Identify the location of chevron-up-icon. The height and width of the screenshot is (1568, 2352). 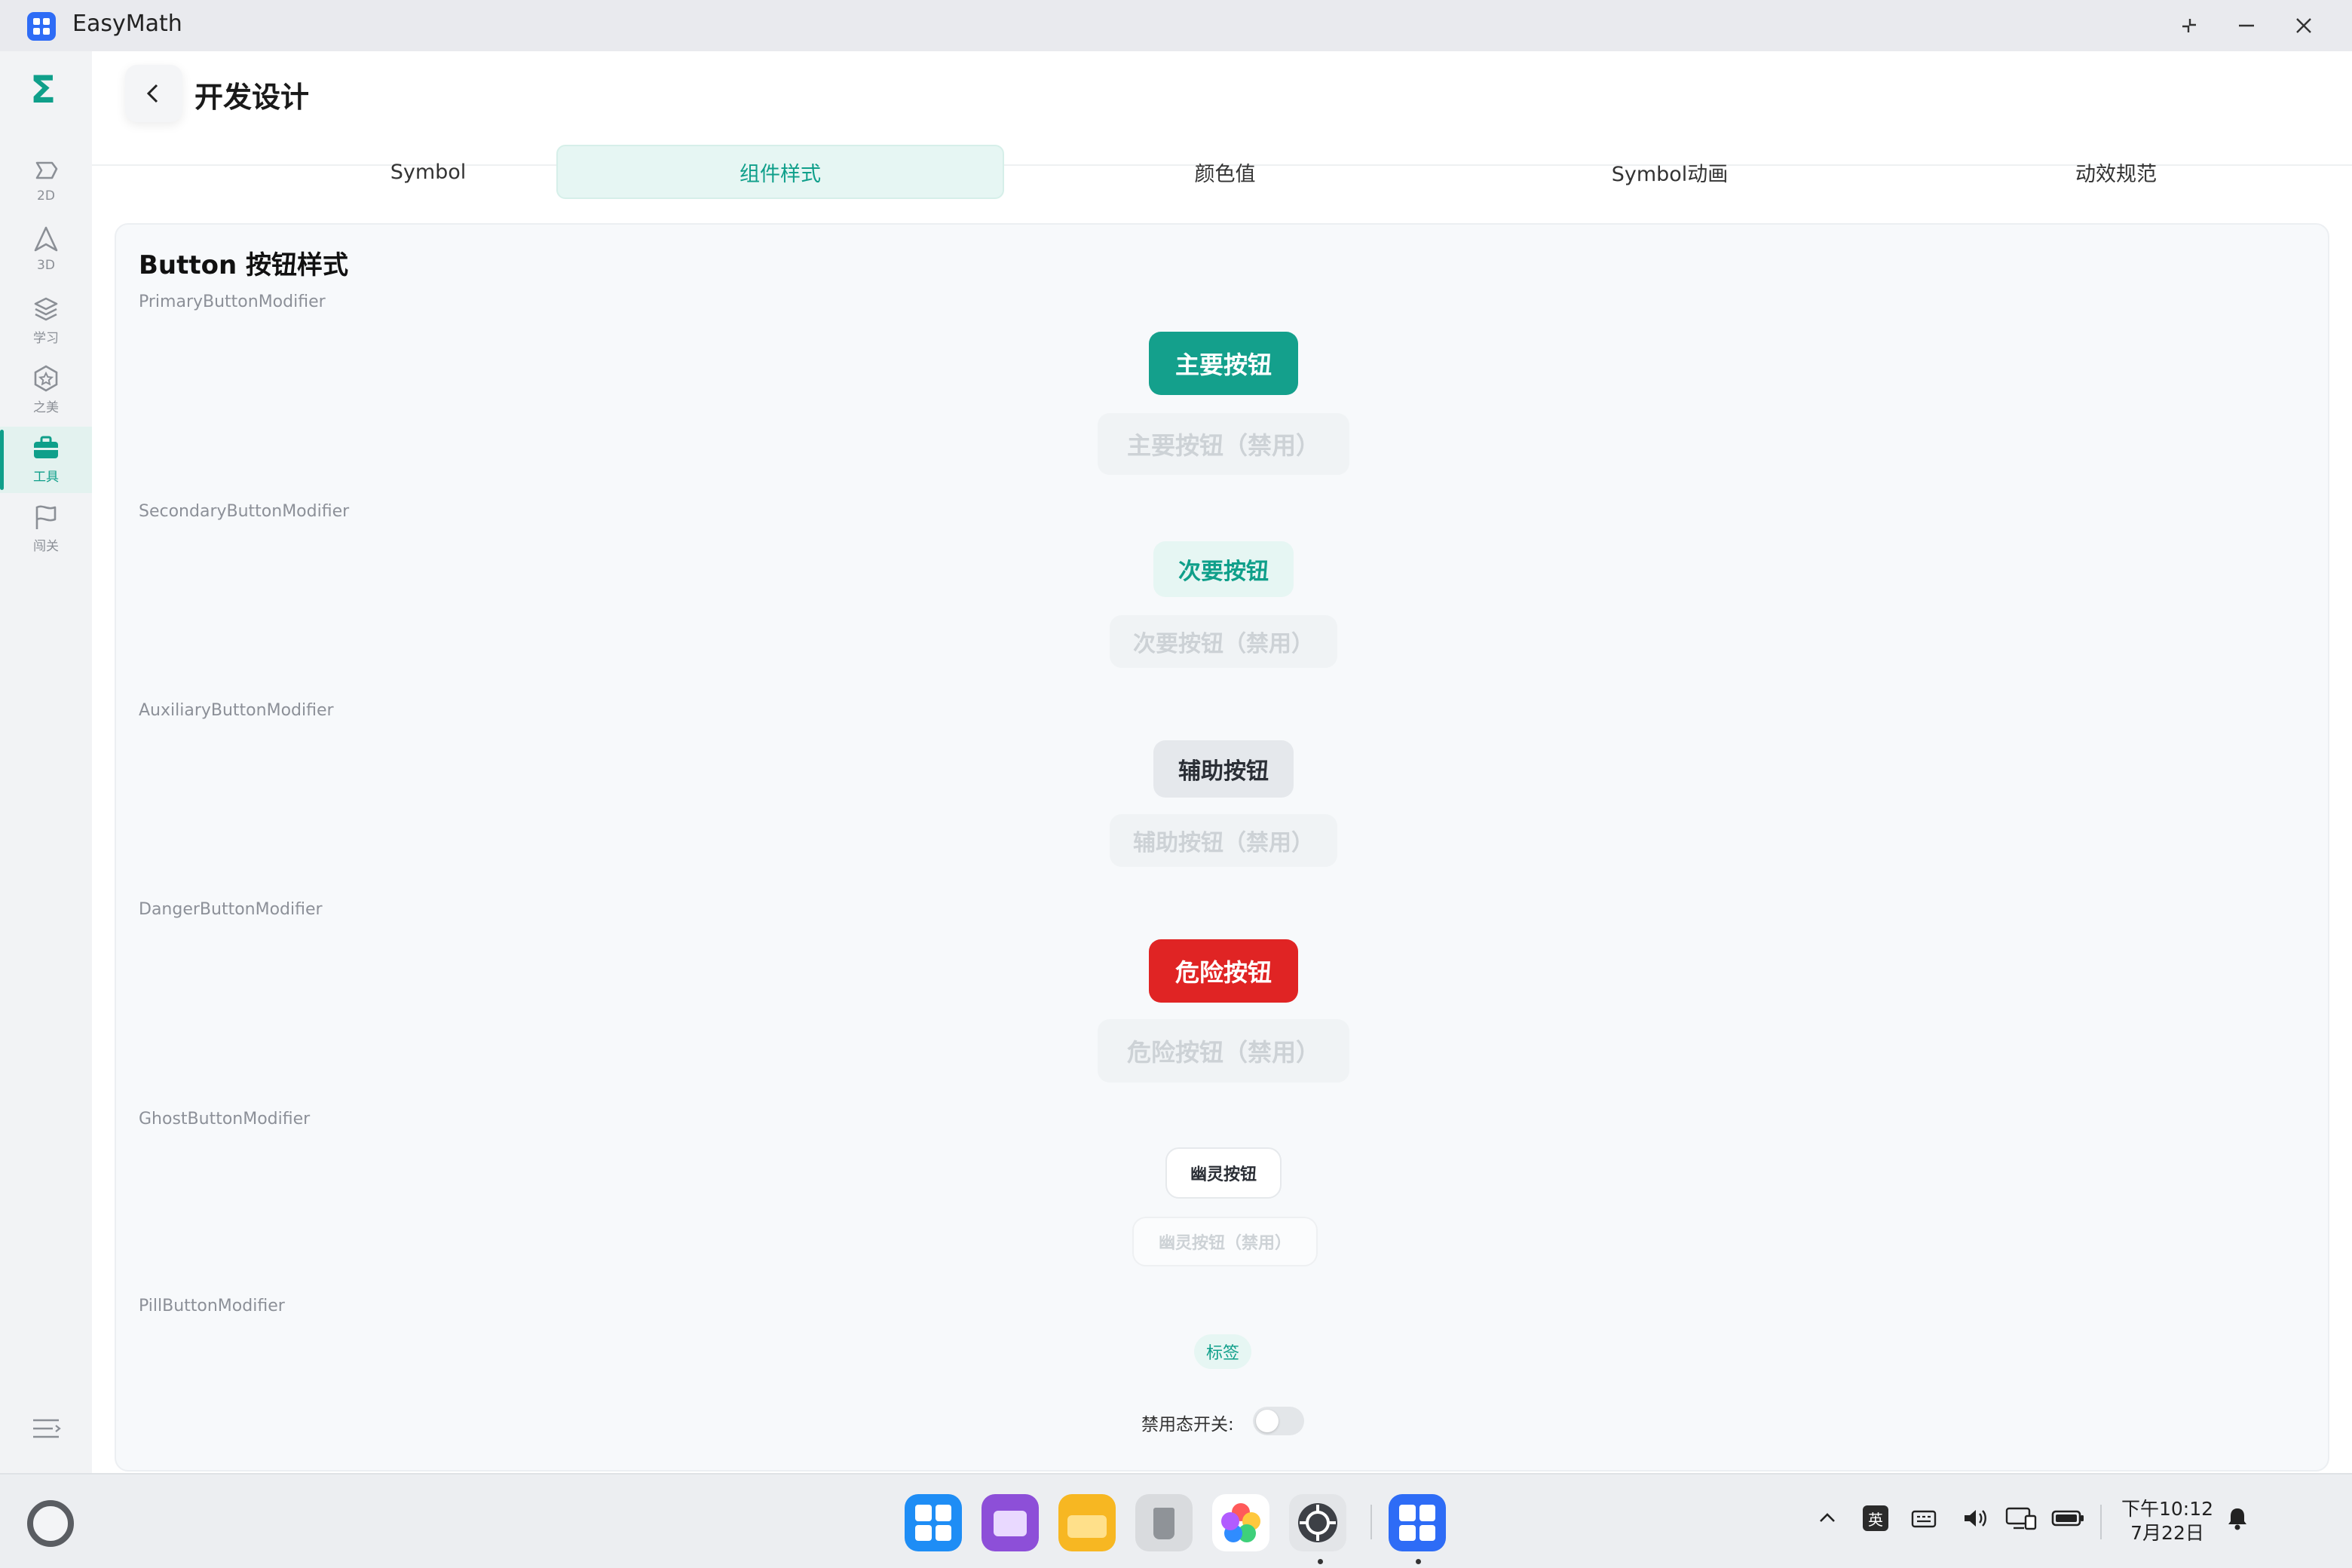
(1827, 1518).